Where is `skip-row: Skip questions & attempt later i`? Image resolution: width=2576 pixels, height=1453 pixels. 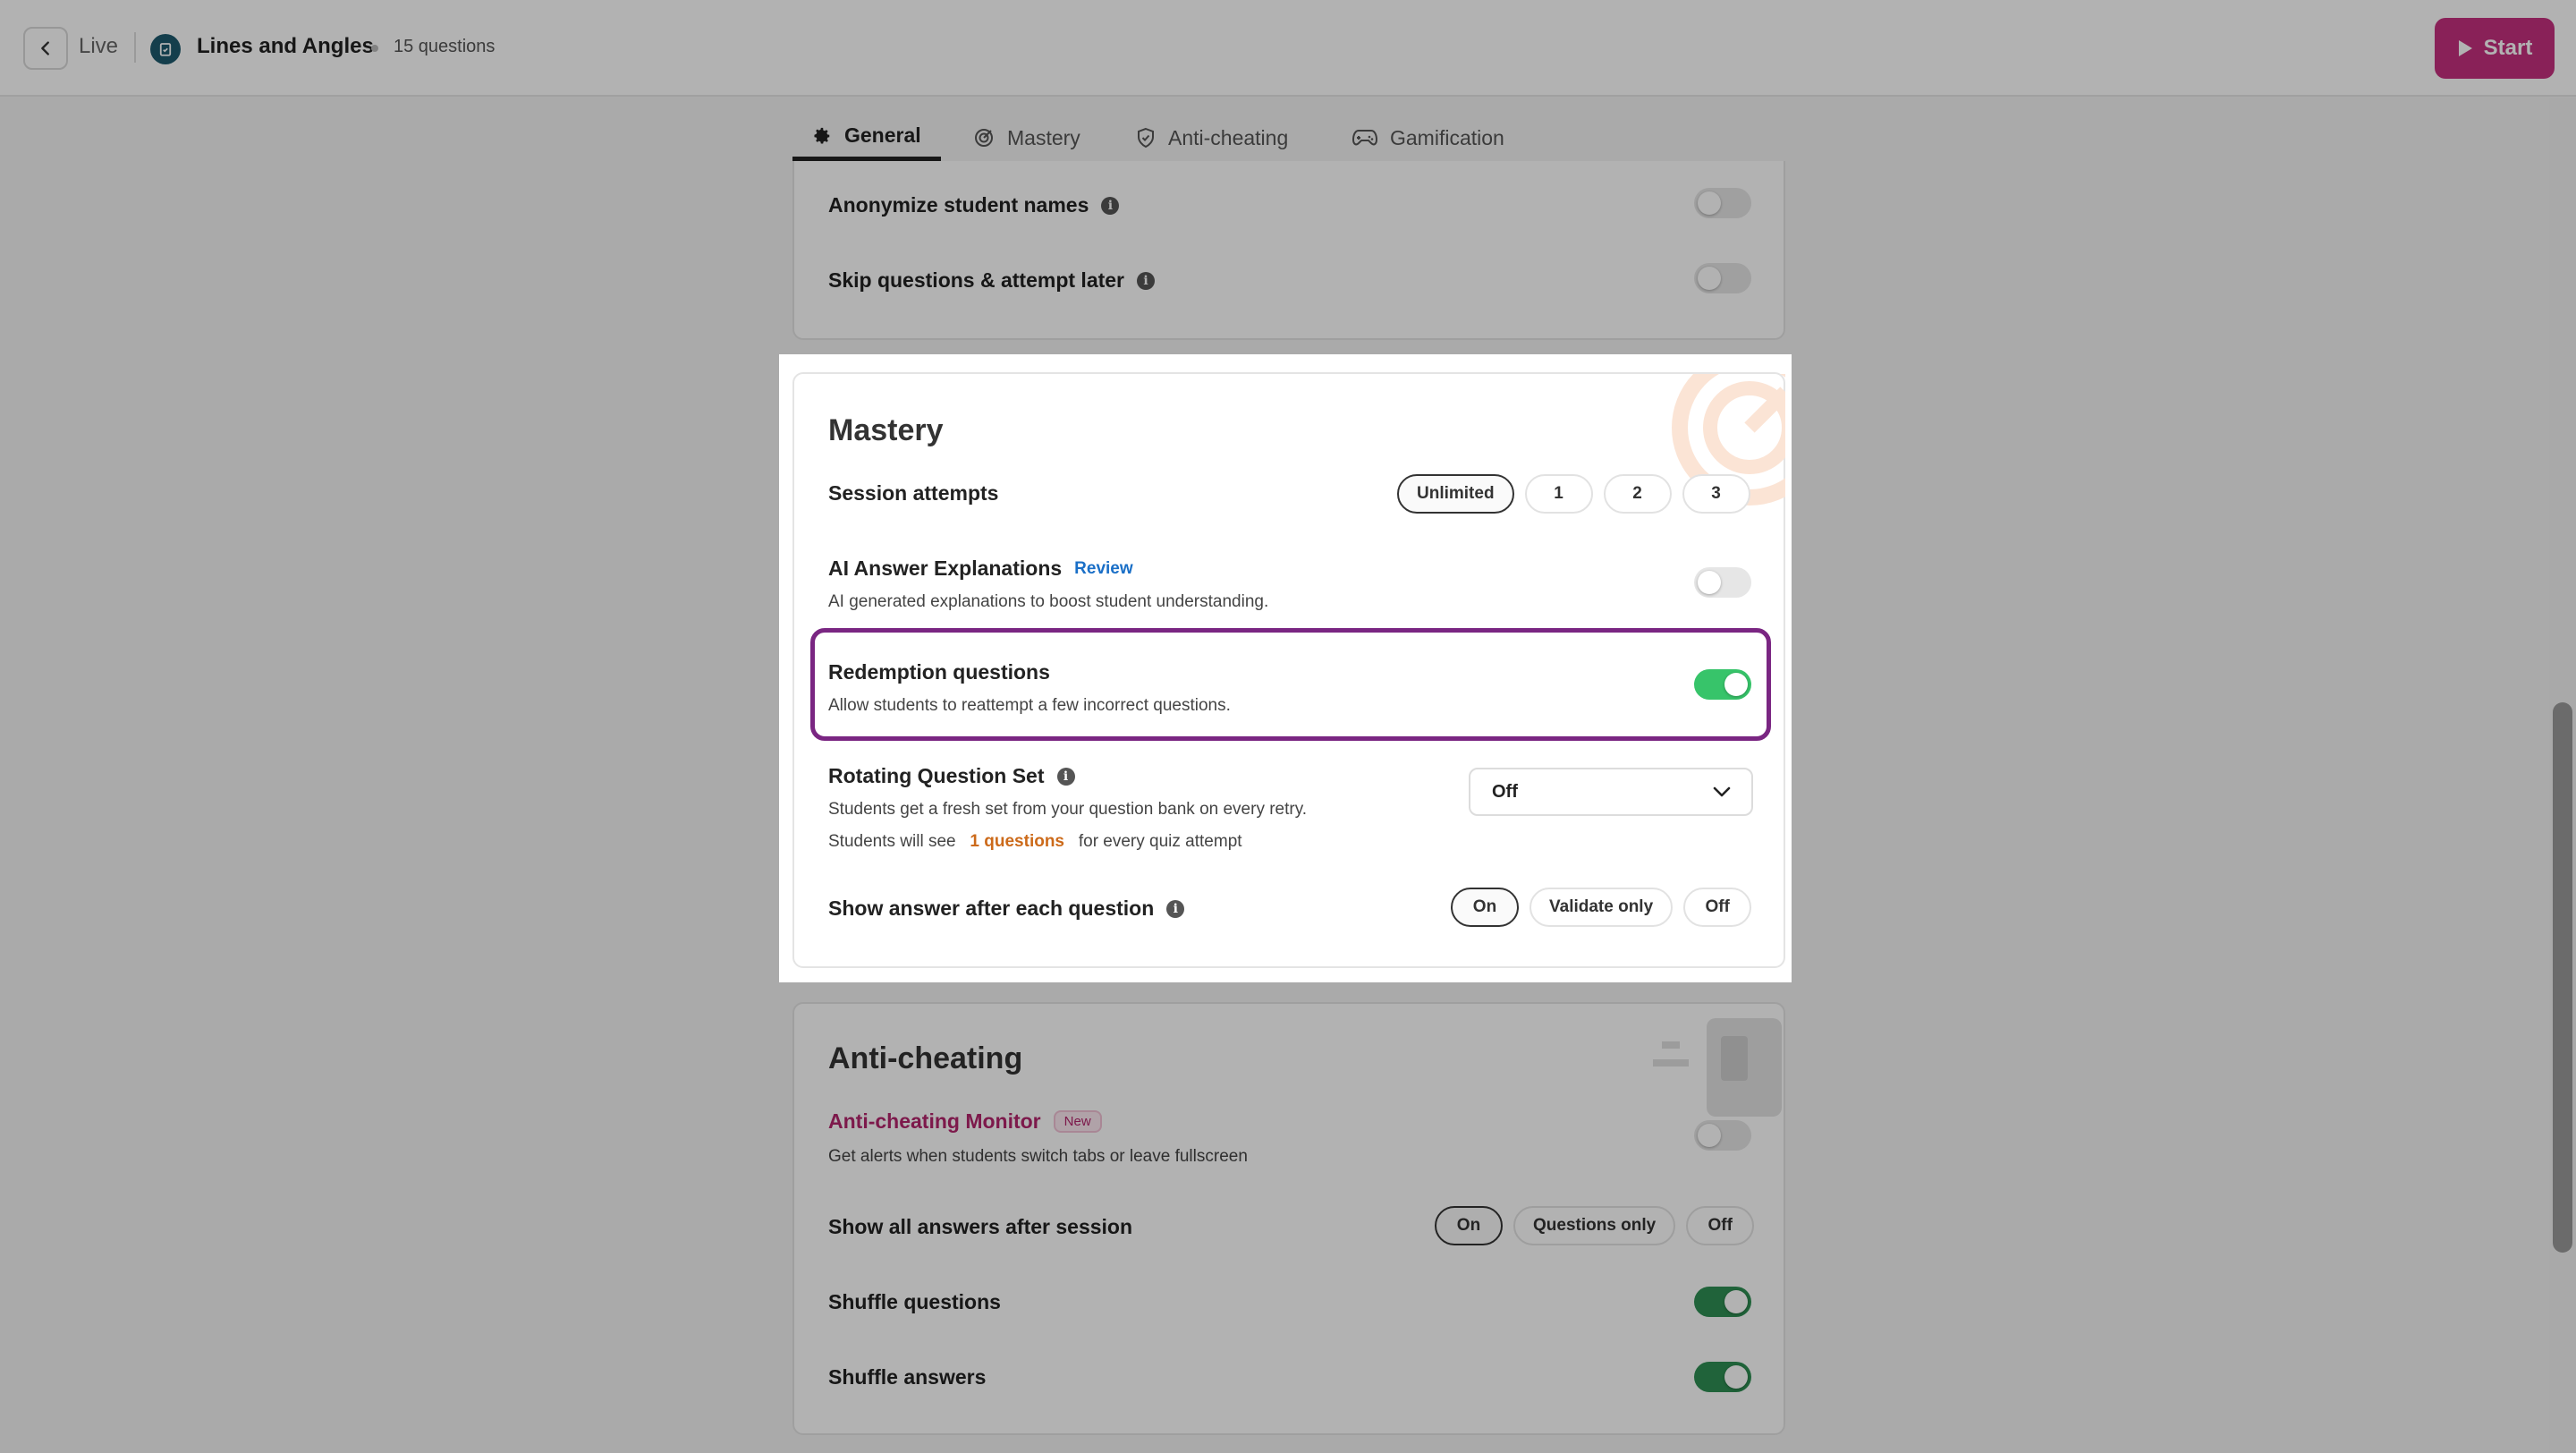 skip-row: Skip questions & attempt later i is located at coordinates (992, 280).